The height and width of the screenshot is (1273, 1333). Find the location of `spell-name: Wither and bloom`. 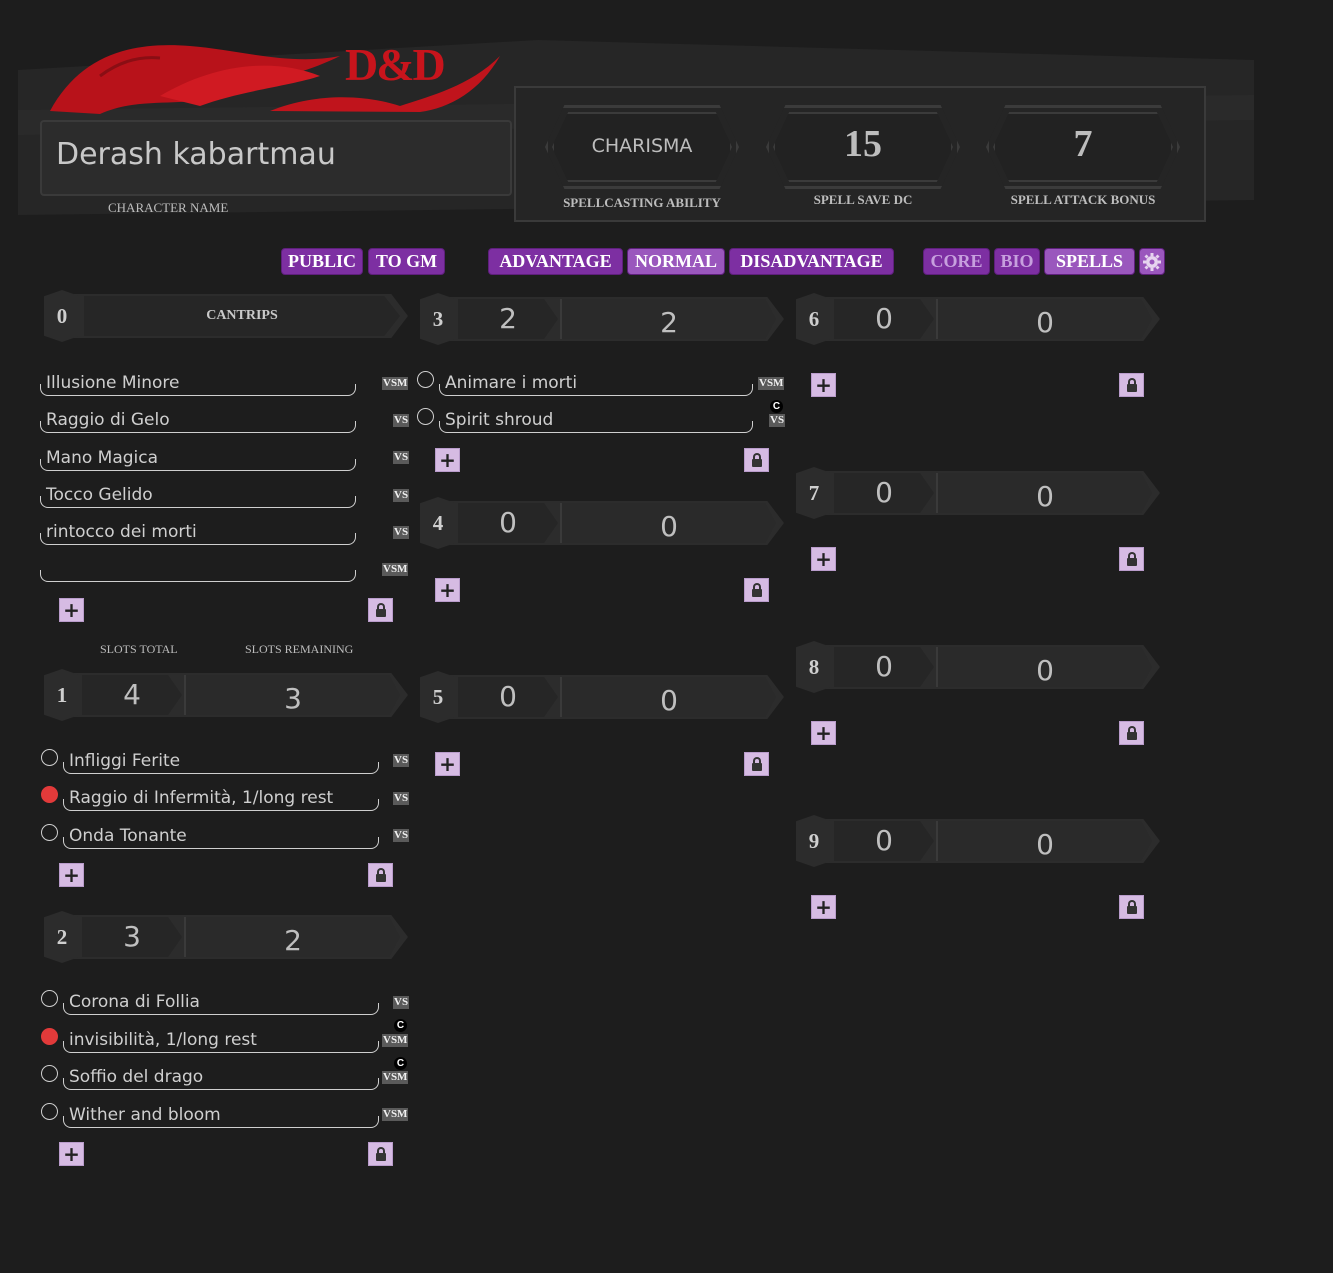

spell-name: Wither and bloom is located at coordinates (145, 1115).